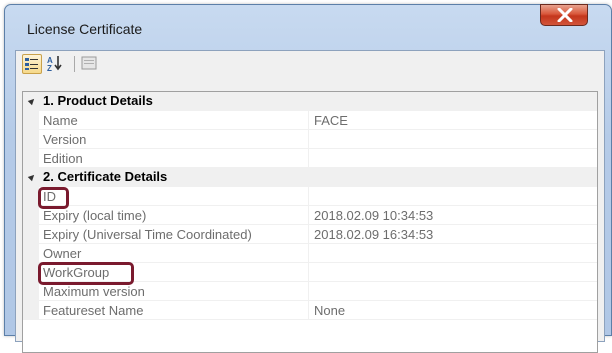 This screenshot has width=612, height=353. What do you see at coordinates (94, 291) in the screenshot?
I see `property-name: Maximum version` at bounding box center [94, 291].